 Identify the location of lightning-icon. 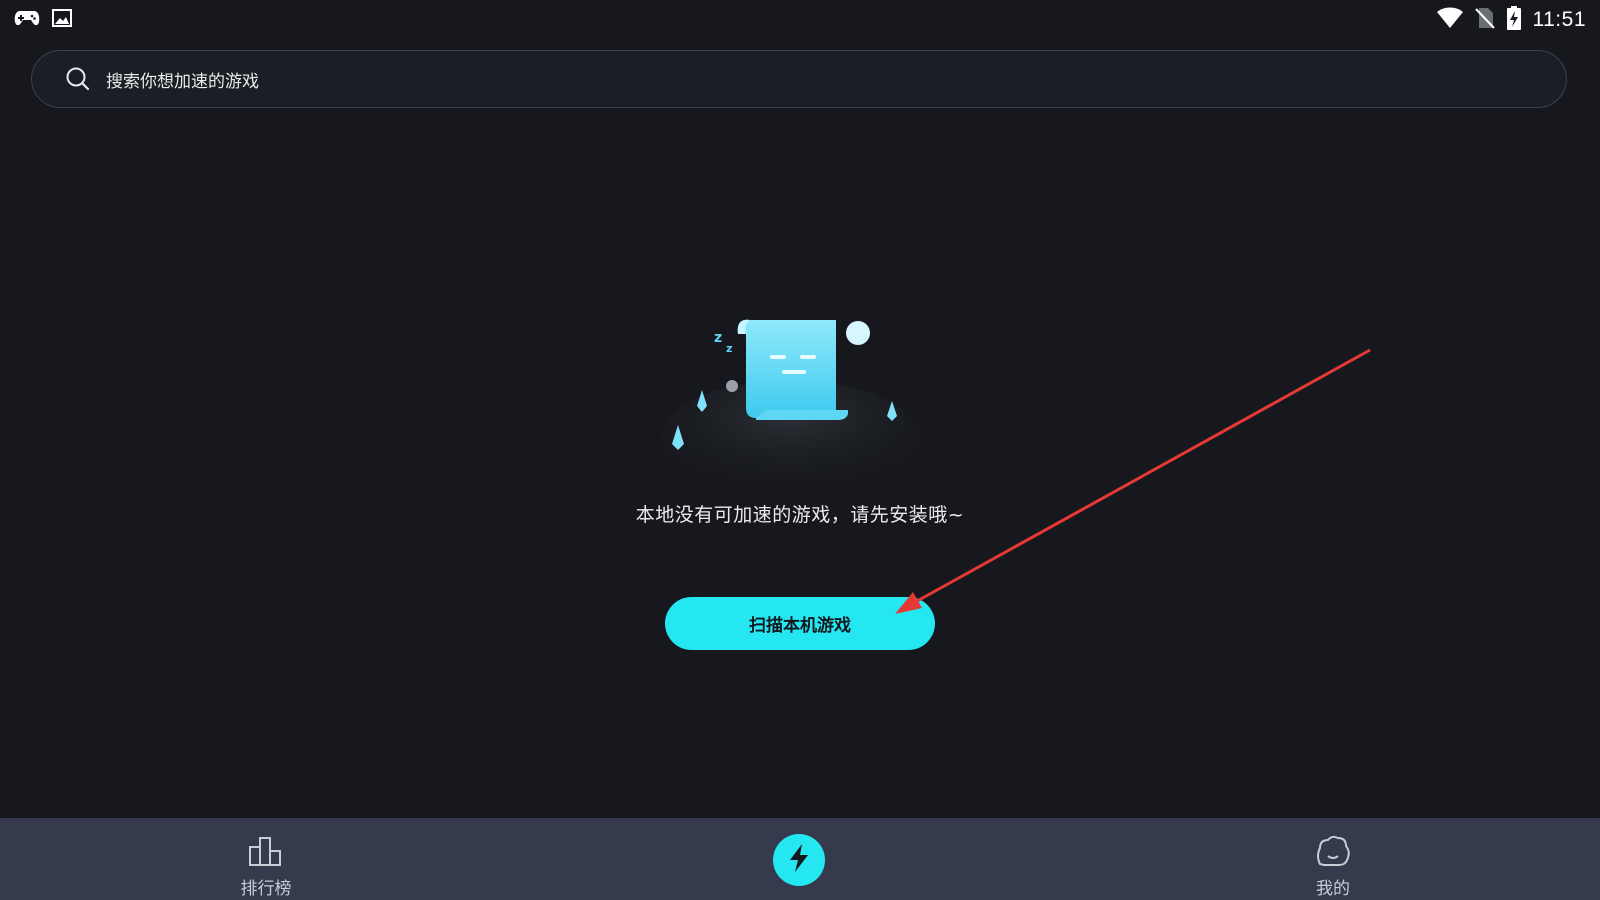
(799, 860).